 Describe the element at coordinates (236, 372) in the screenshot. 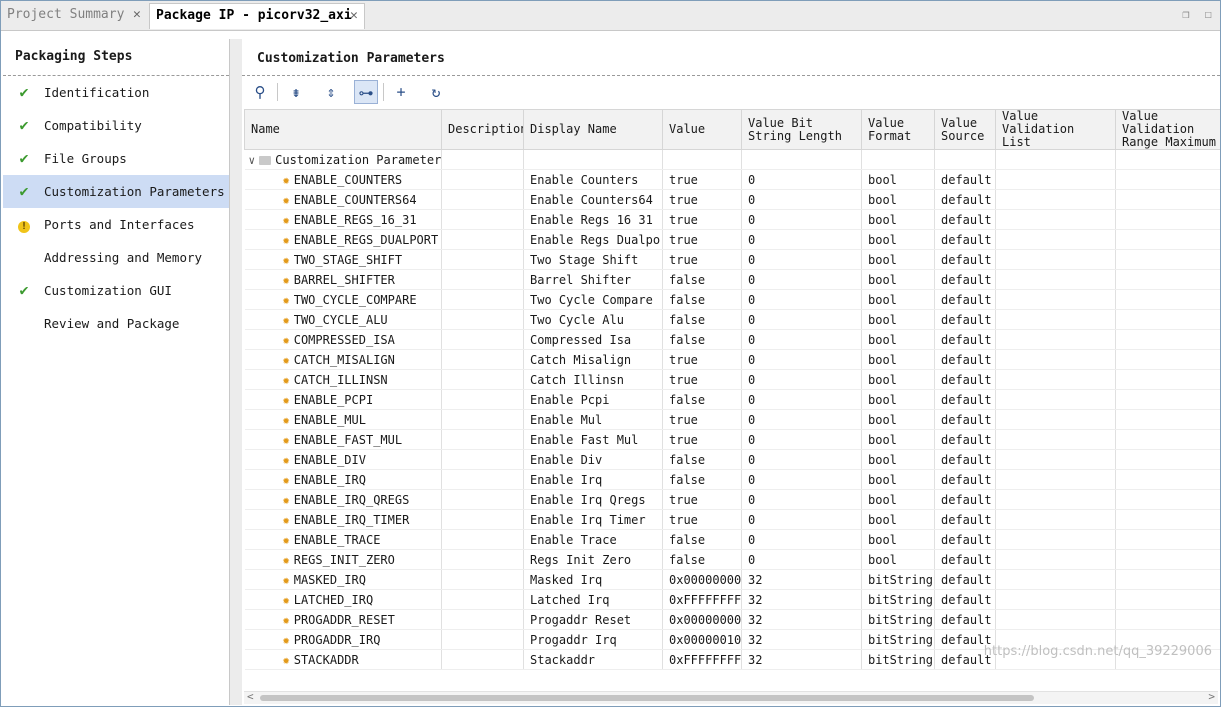

I see `panel-splitter` at that location.